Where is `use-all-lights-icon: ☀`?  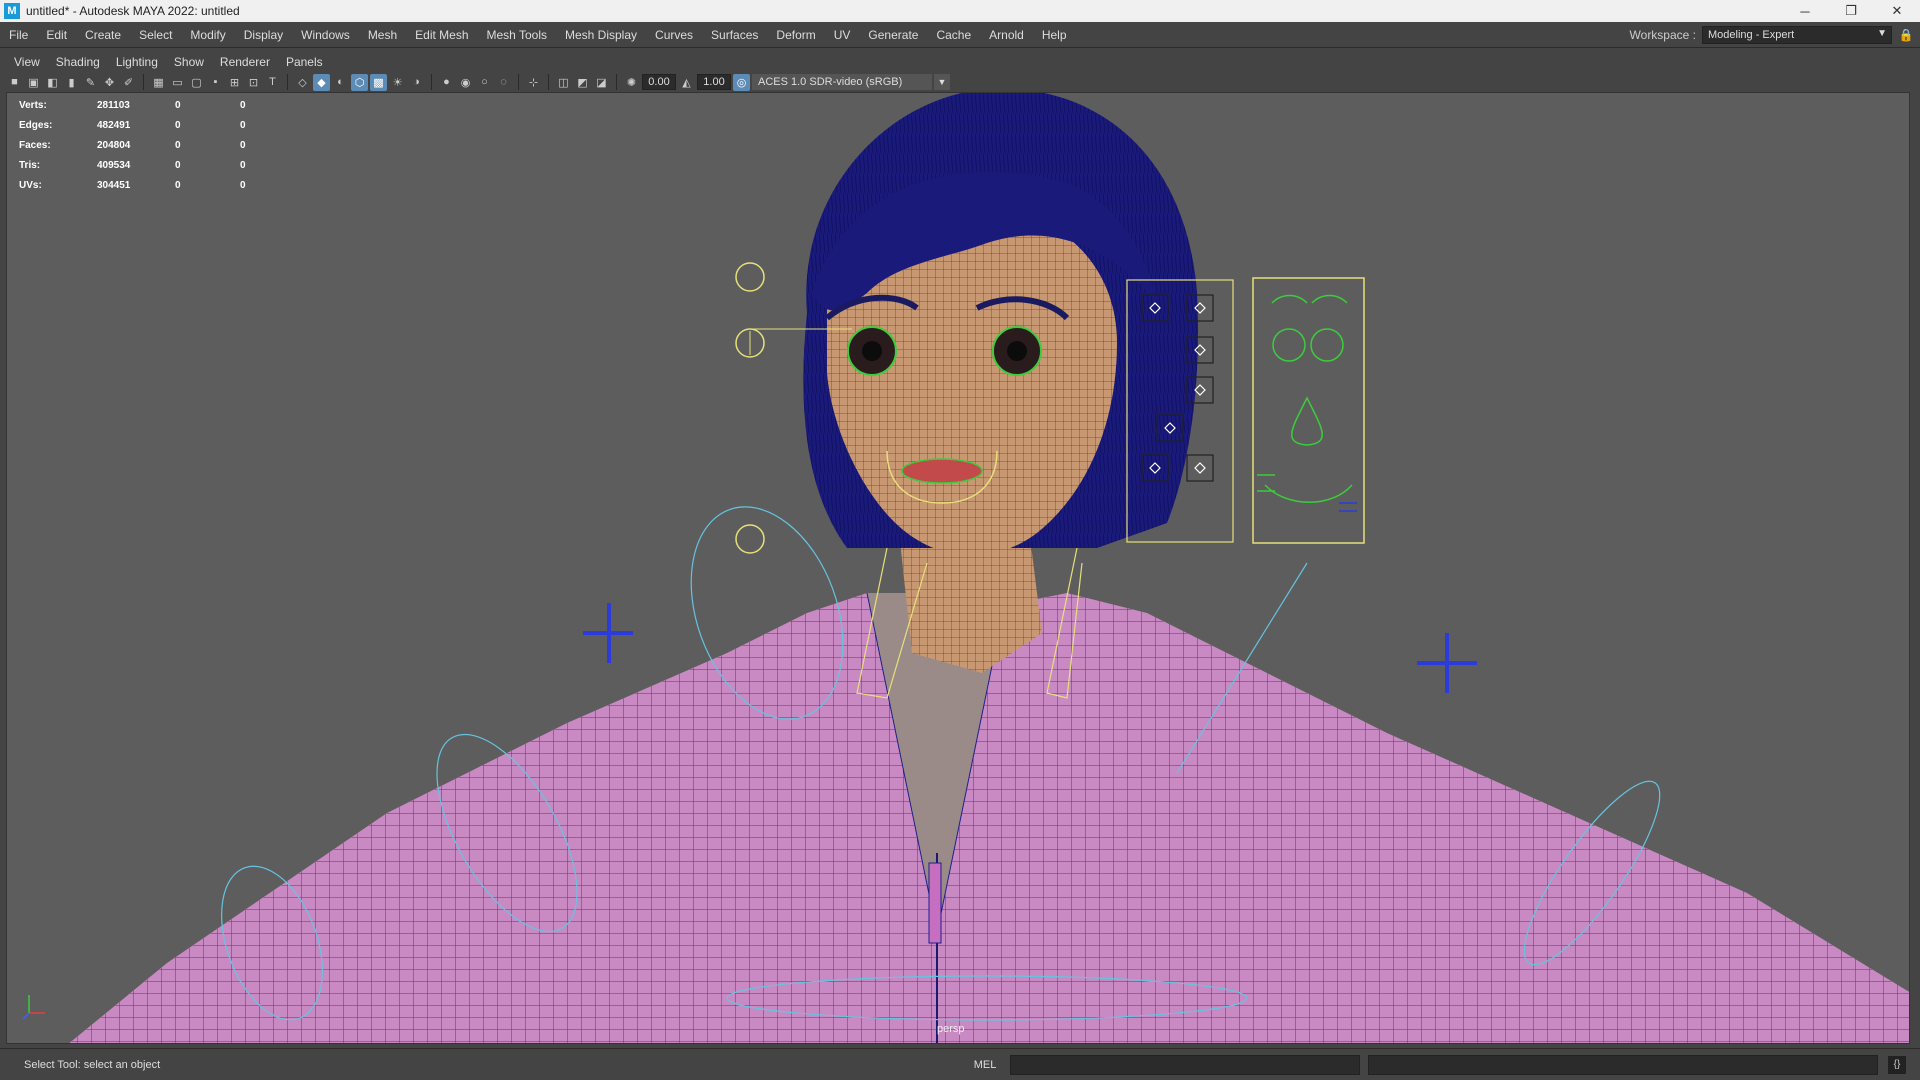 use-all-lights-icon: ☀ is located at coordinates (397, 82).